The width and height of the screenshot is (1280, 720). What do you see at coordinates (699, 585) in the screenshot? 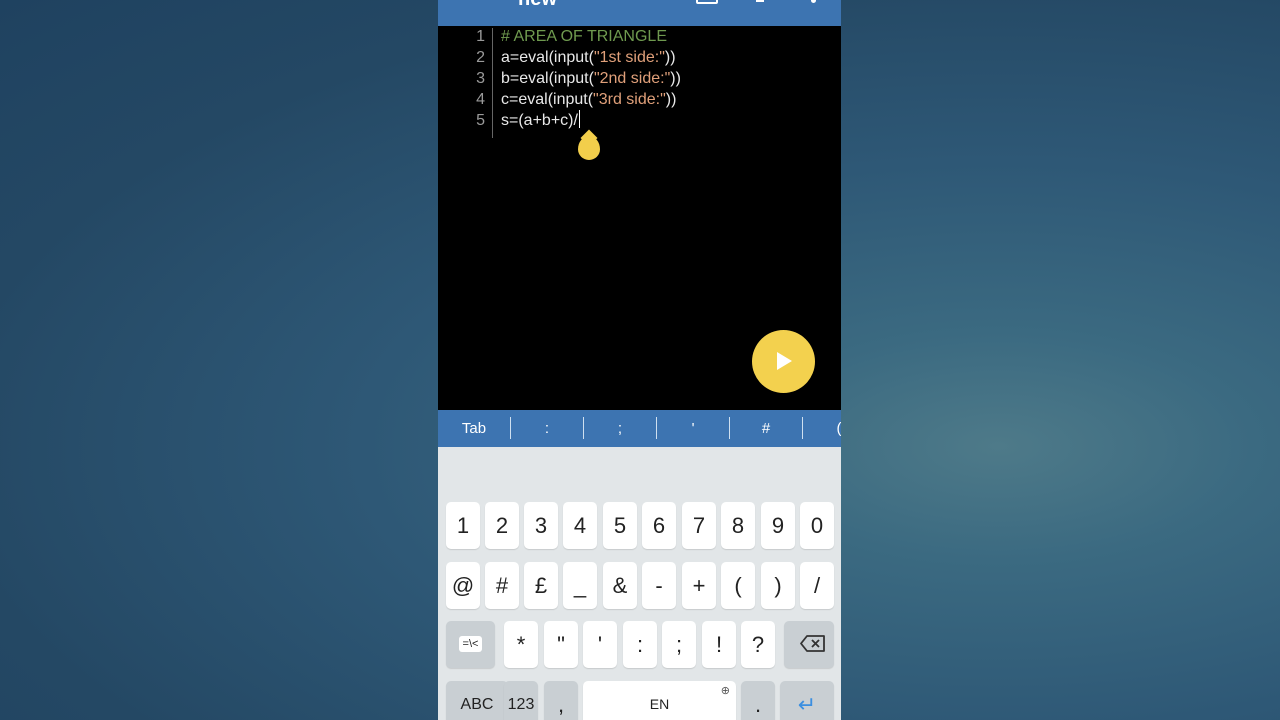
I see `key: +` at bounding box center [699, 585].